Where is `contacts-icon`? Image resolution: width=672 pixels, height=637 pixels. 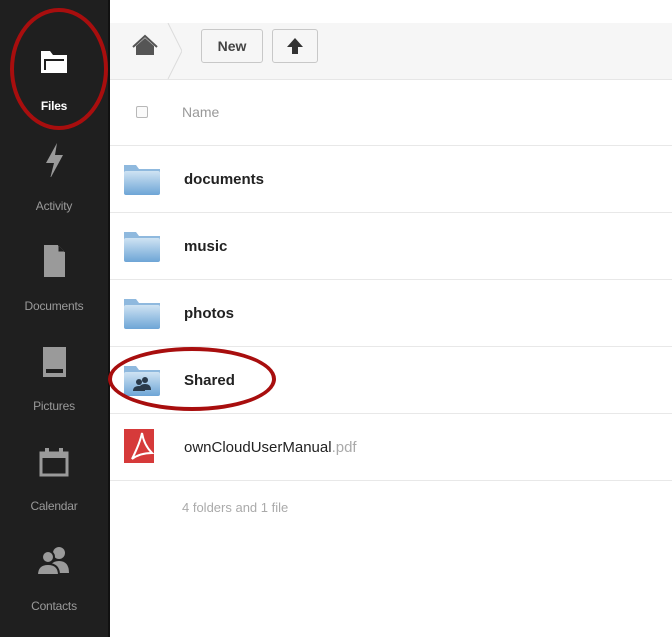
contacts-icon is located at coordinates (53, 561).